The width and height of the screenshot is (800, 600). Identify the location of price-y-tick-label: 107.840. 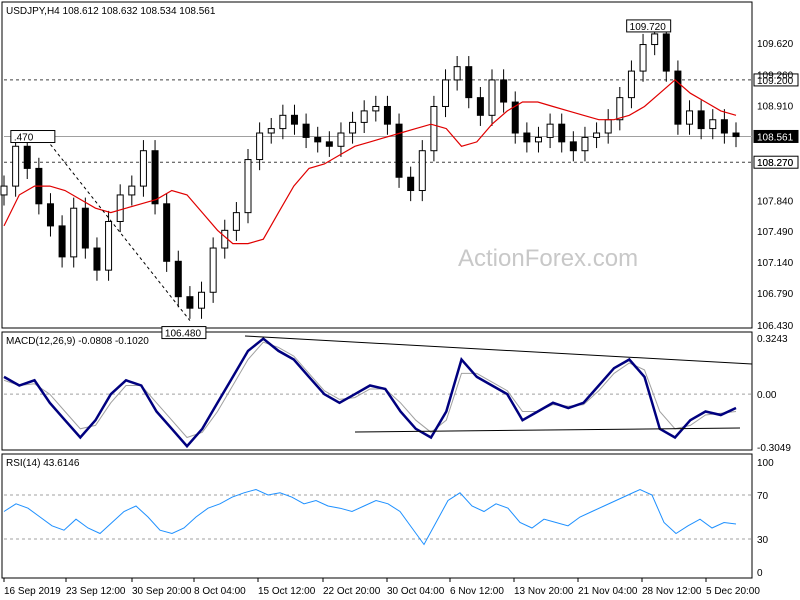
(775, 201).